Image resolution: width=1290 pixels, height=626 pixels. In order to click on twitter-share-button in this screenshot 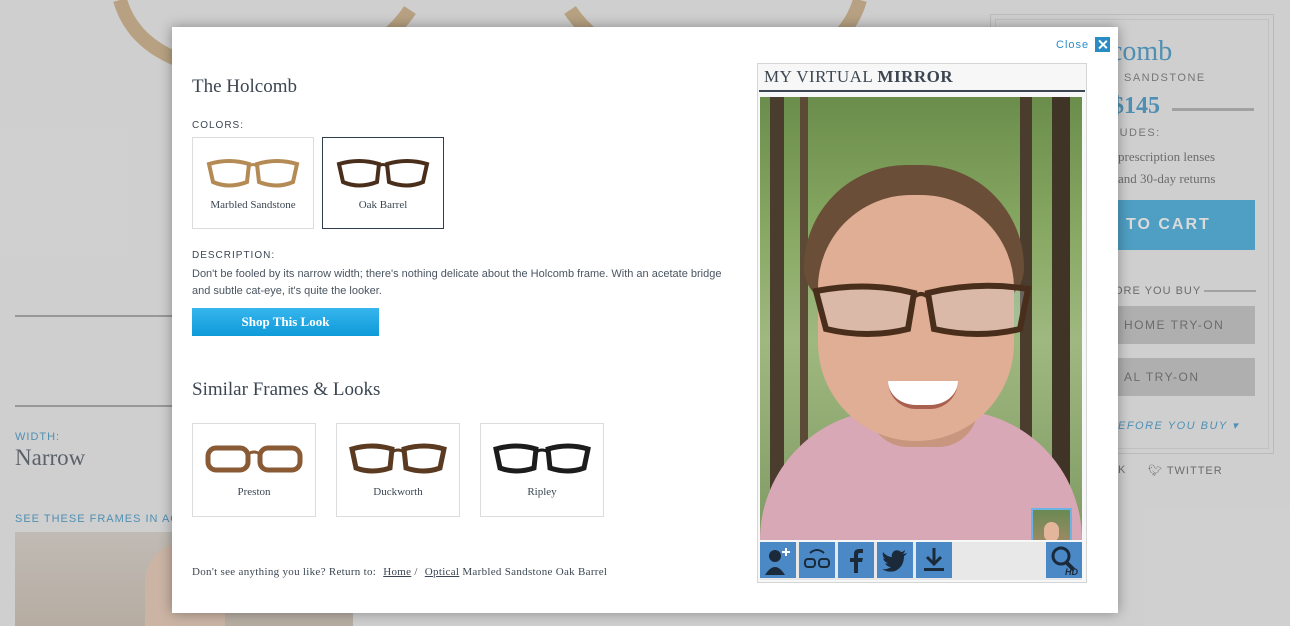, I will do `click(895, 560)`.